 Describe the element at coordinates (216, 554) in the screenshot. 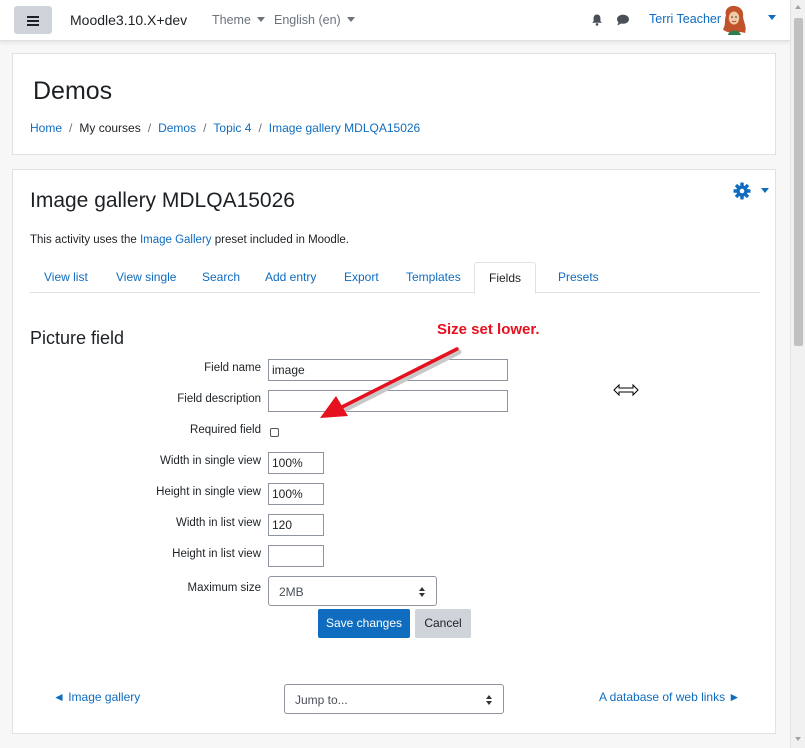

I see `height-list-view-label: Height in list view` at that location.